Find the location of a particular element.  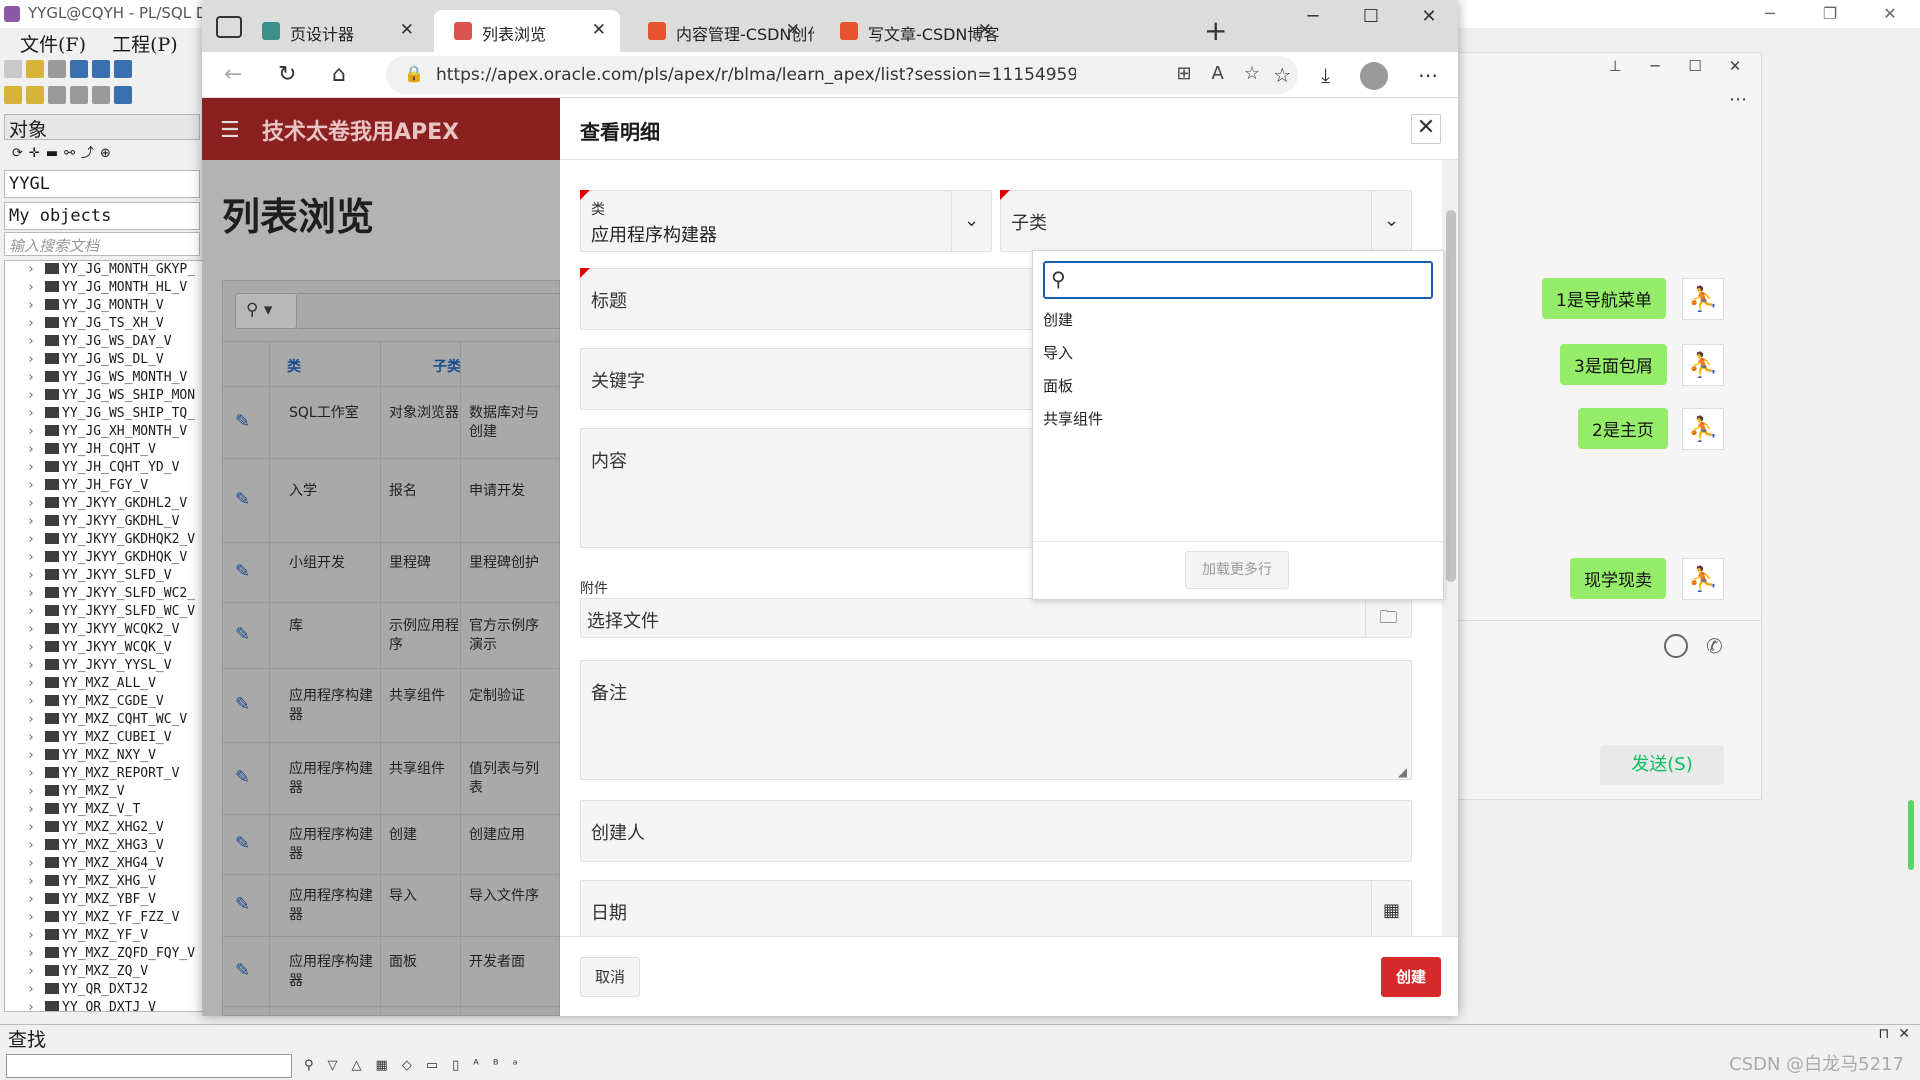

user-icon is located at coordinates (79, 95).